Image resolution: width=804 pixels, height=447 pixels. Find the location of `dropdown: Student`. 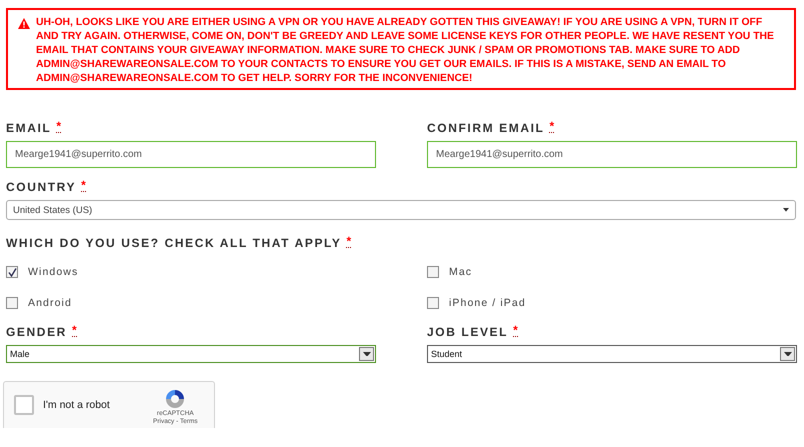

dropdown: Student is located at coordinates (612, 354).